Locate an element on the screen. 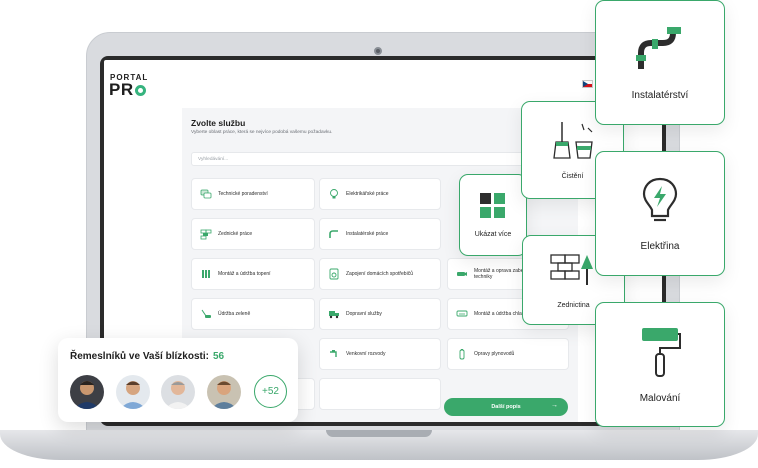  service-item: Elektrikářské práce is located at coordinates (380, 194).